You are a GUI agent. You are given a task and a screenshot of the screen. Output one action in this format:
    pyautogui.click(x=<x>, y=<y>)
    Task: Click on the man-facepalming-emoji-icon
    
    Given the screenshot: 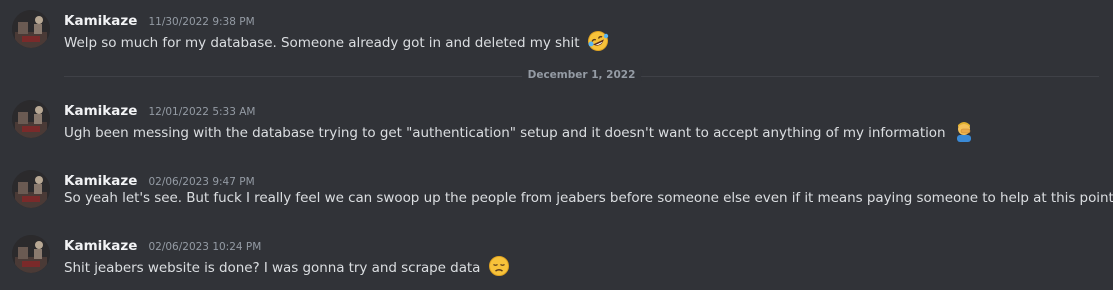 What is the action you would take?
    pyautogui.click(x=964, y=133)
    